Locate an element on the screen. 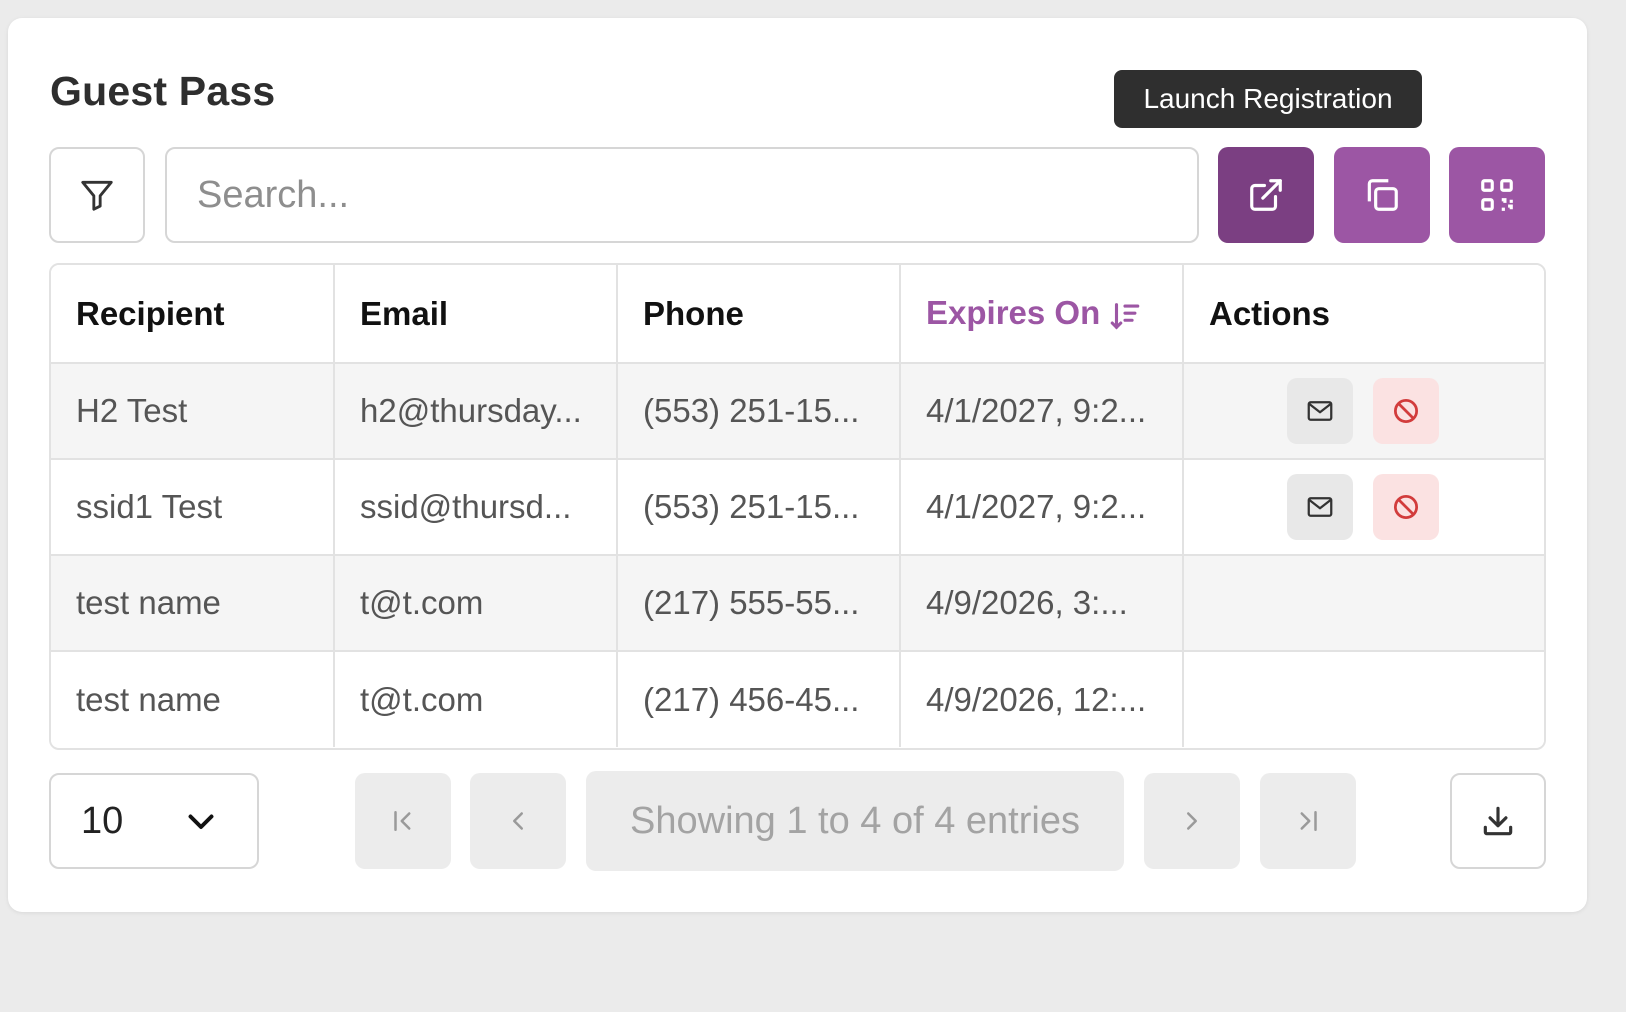 Image resolution: width=1626 pixels, height=1012 pixels. chevron-left-icon is located at coordinates (518, 821).